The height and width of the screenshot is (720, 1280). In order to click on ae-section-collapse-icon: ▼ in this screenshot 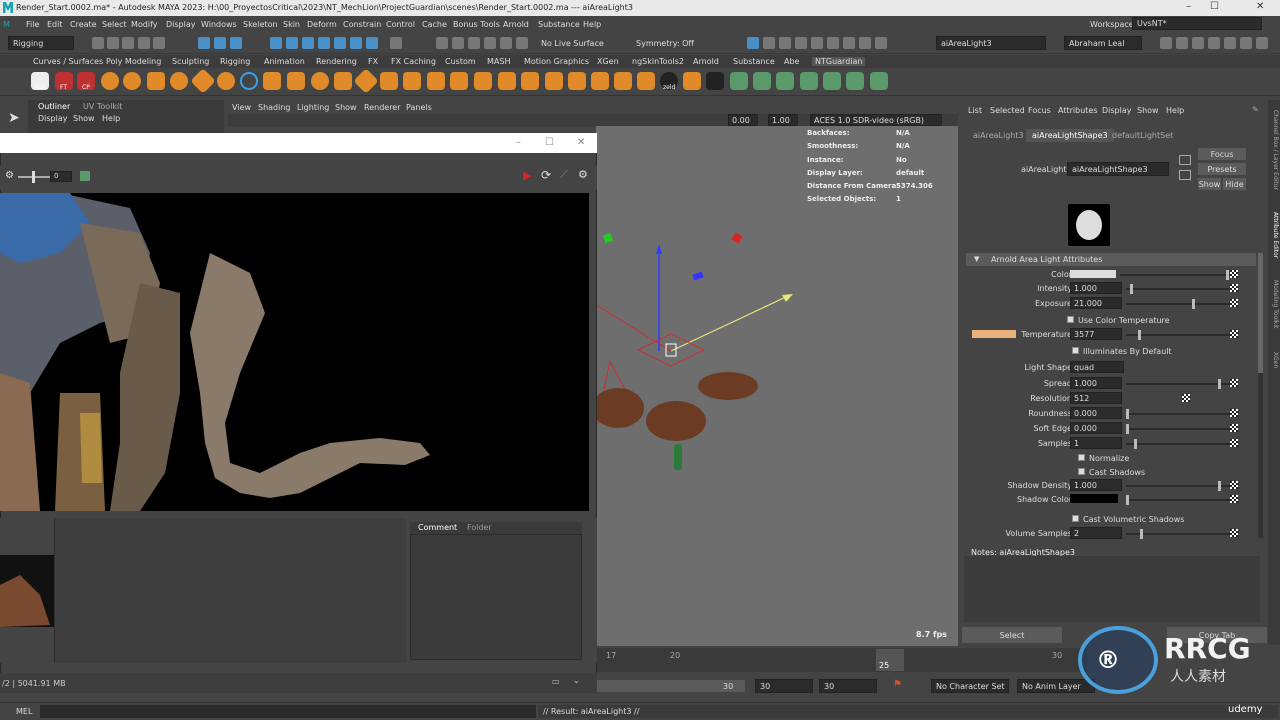, I will do `click(976, 259)`.